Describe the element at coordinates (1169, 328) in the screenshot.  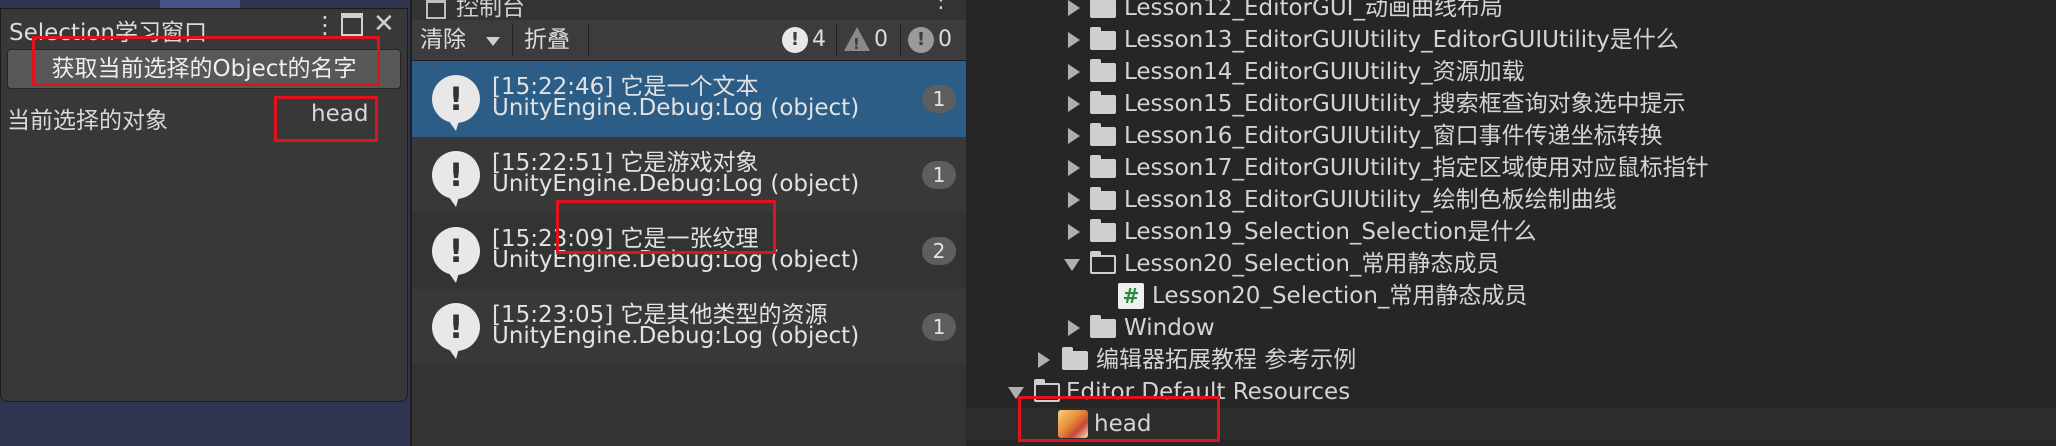
I see `tree-item-label: Window` at that location.